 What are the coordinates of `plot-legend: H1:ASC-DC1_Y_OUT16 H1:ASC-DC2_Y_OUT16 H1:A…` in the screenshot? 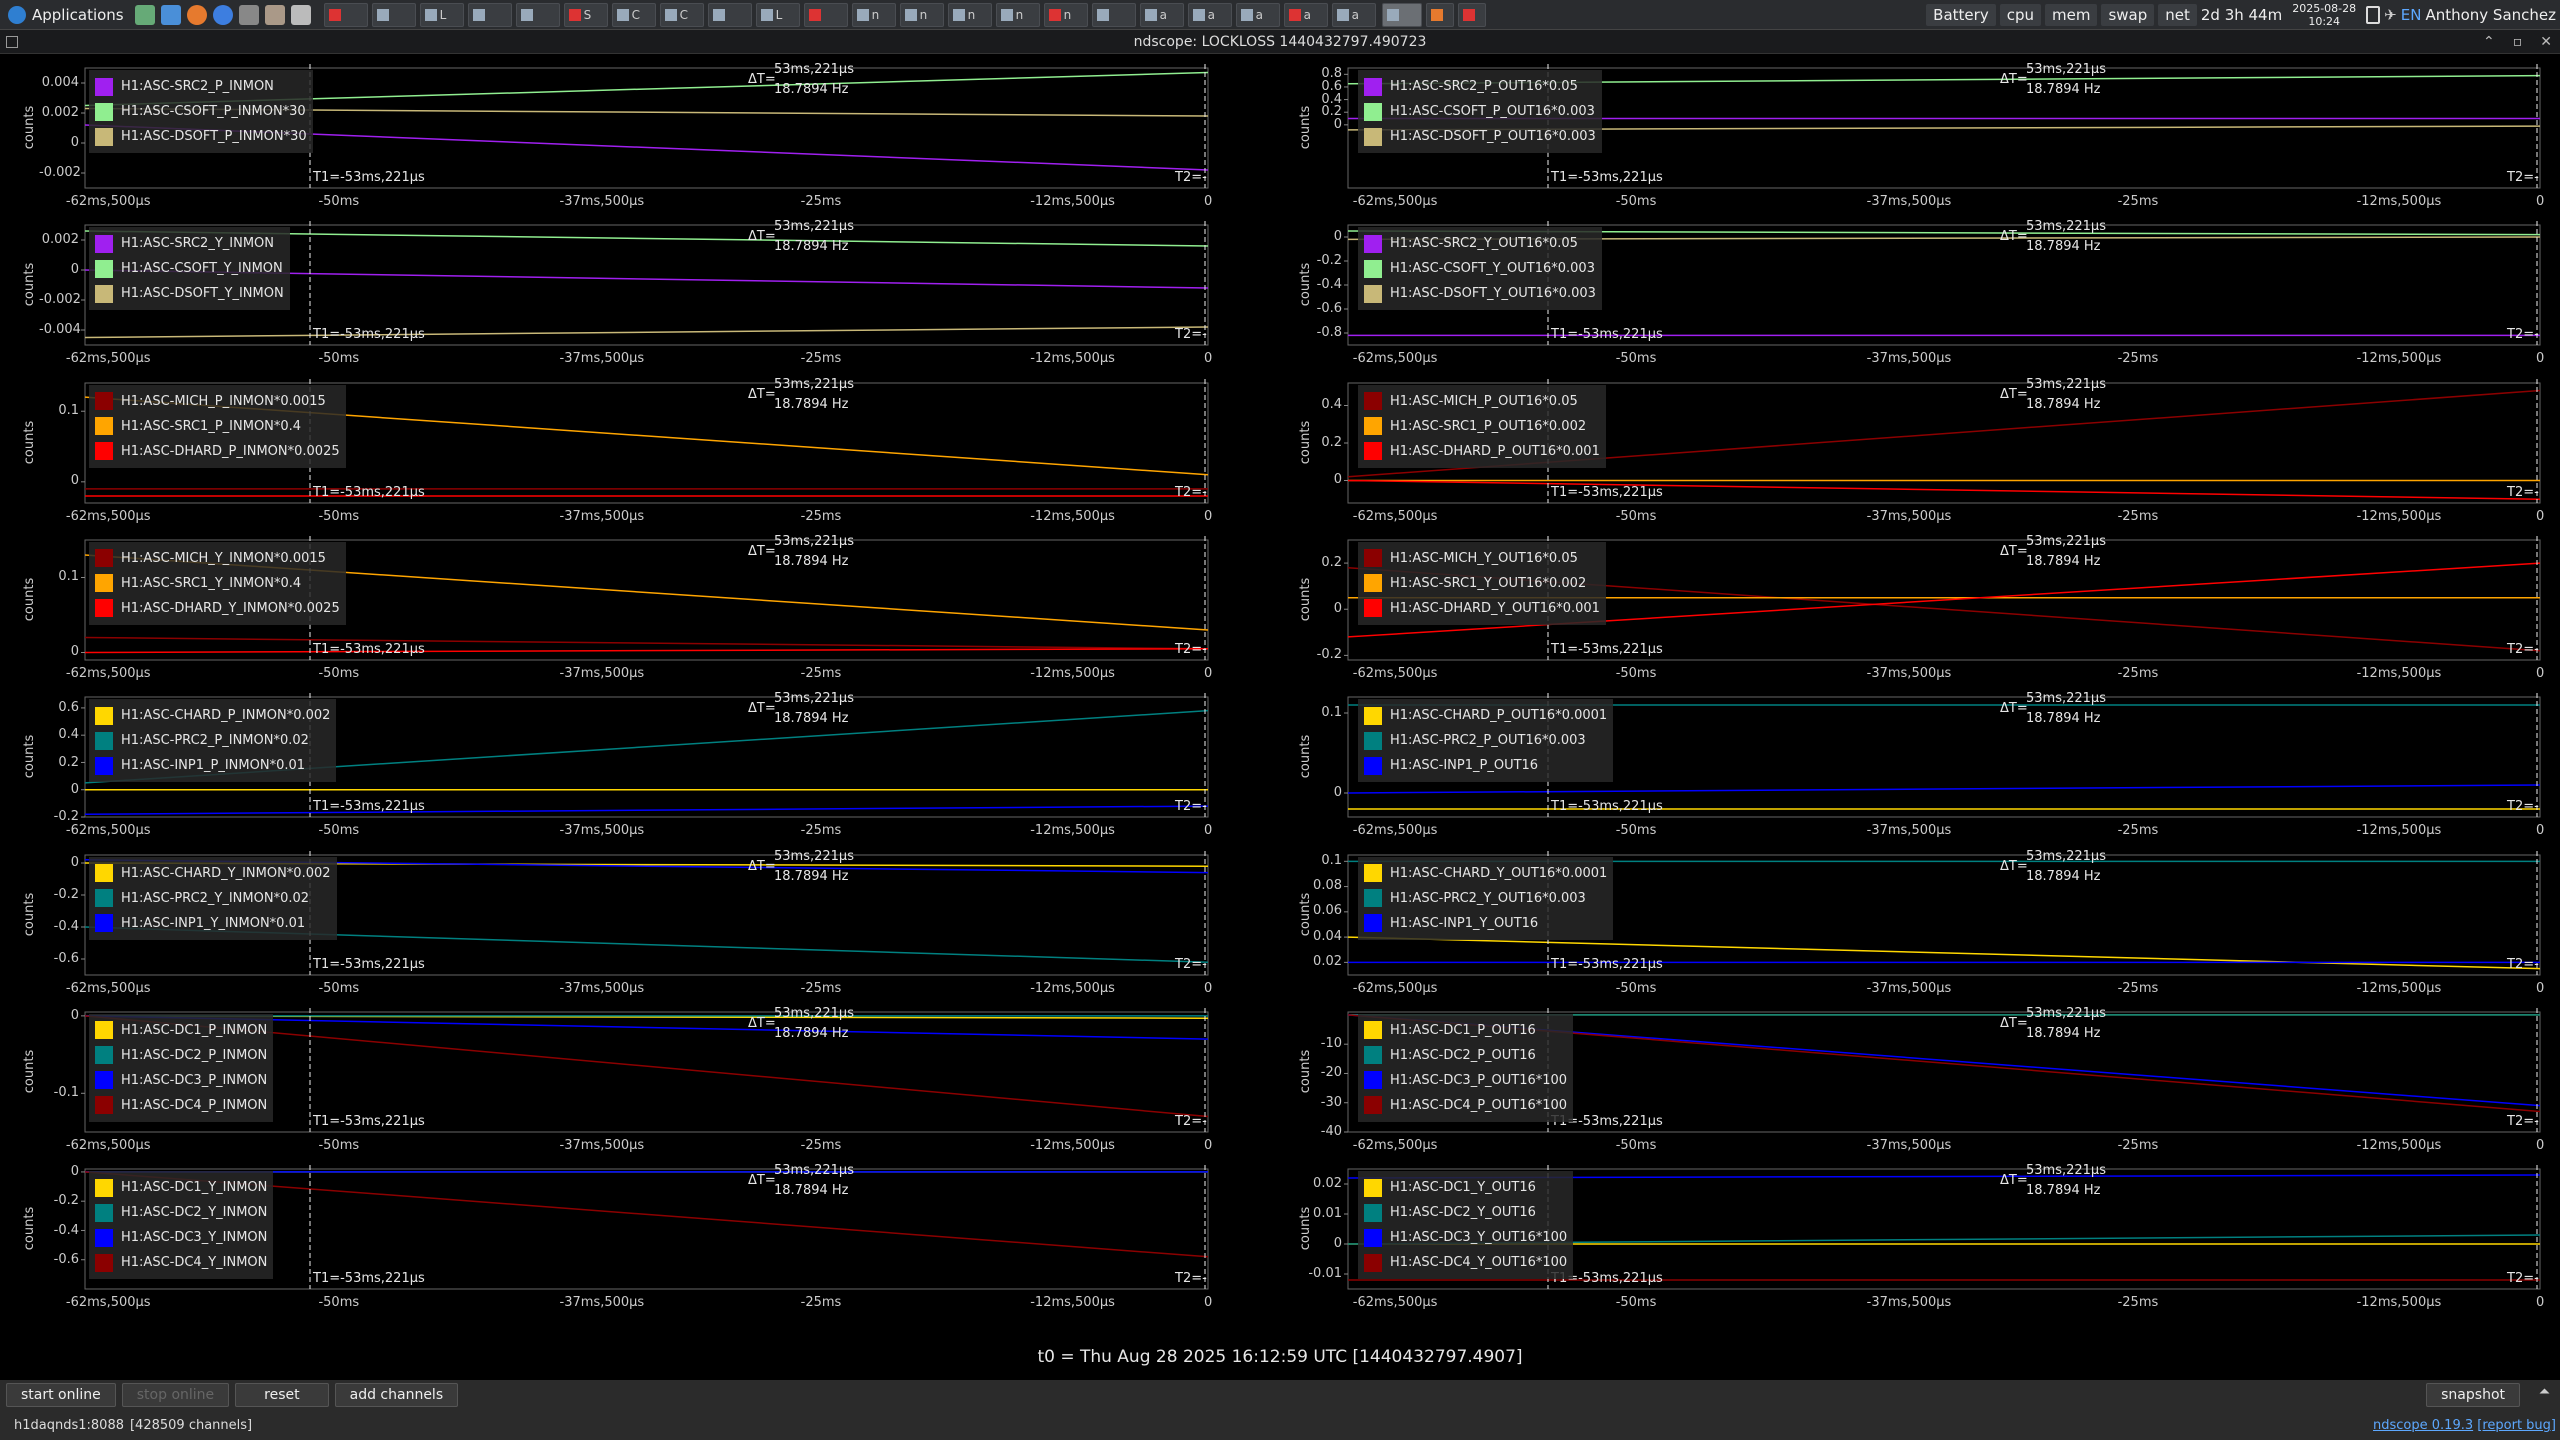 It's located at (1466, 1225).